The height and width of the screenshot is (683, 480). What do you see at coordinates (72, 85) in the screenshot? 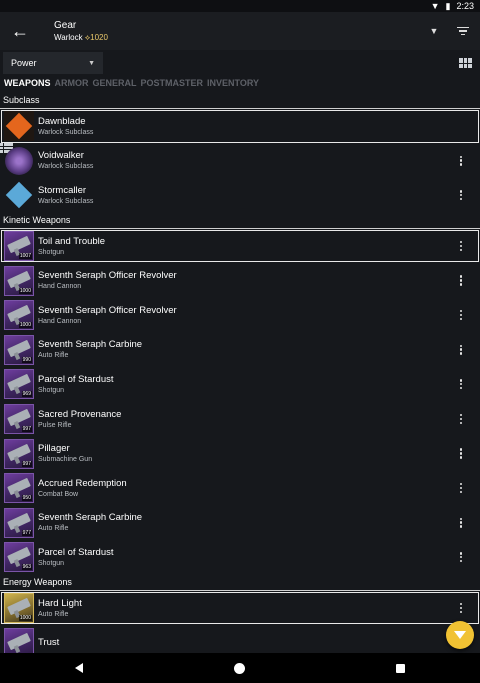
I see `tab-armor: ARMOR` at bounding box center [72, 85].